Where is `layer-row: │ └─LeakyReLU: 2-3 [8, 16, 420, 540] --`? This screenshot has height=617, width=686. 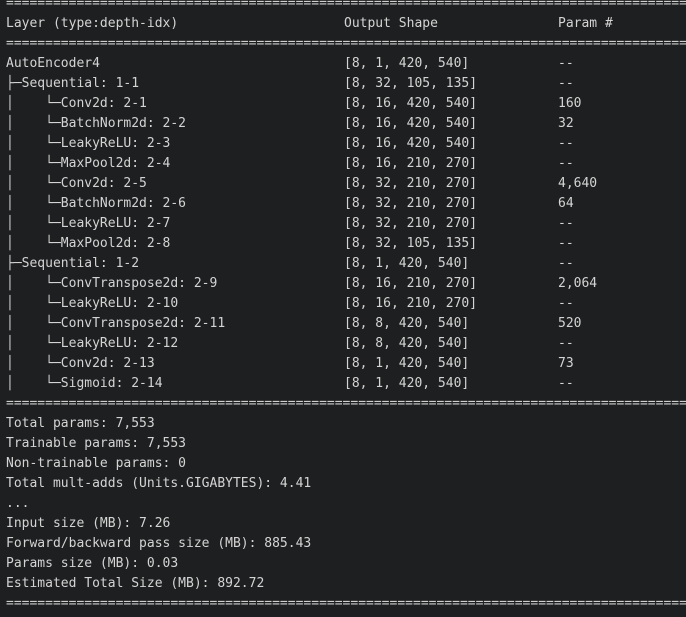 layer-row: │ └─LeakyReLU: 2-3 [8, 16, 420, 540] -- is located at coordinates (343, 144).